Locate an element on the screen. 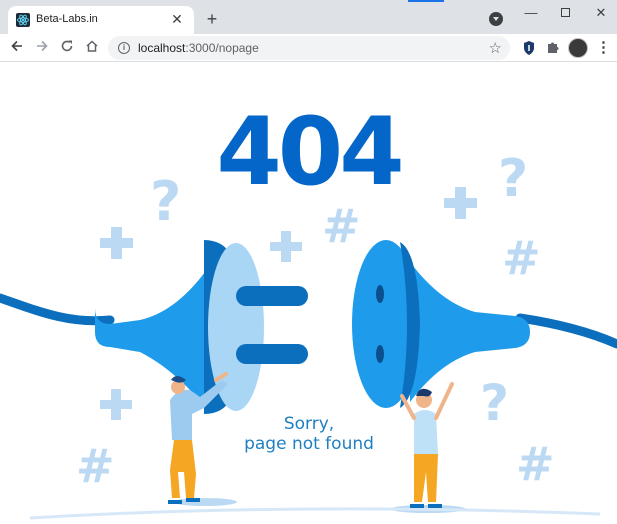 Image resolution: width=617 pixels, height=524 pixels. message-line-1: Sorry, is located at coordinates (309, 424).